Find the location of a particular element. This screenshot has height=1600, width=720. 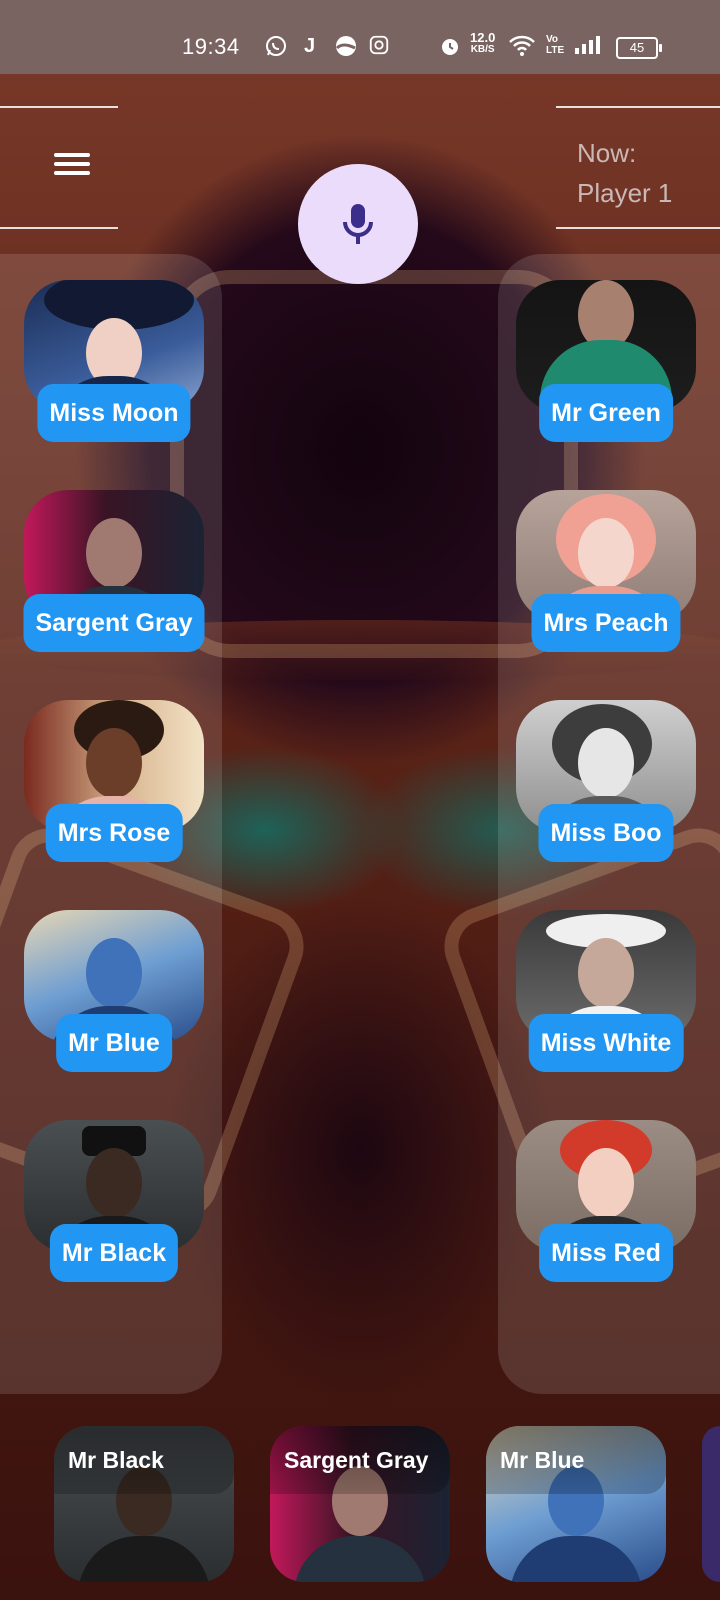

tray-card-mr-black: Mr Black is located at coordinates (144, 1504).